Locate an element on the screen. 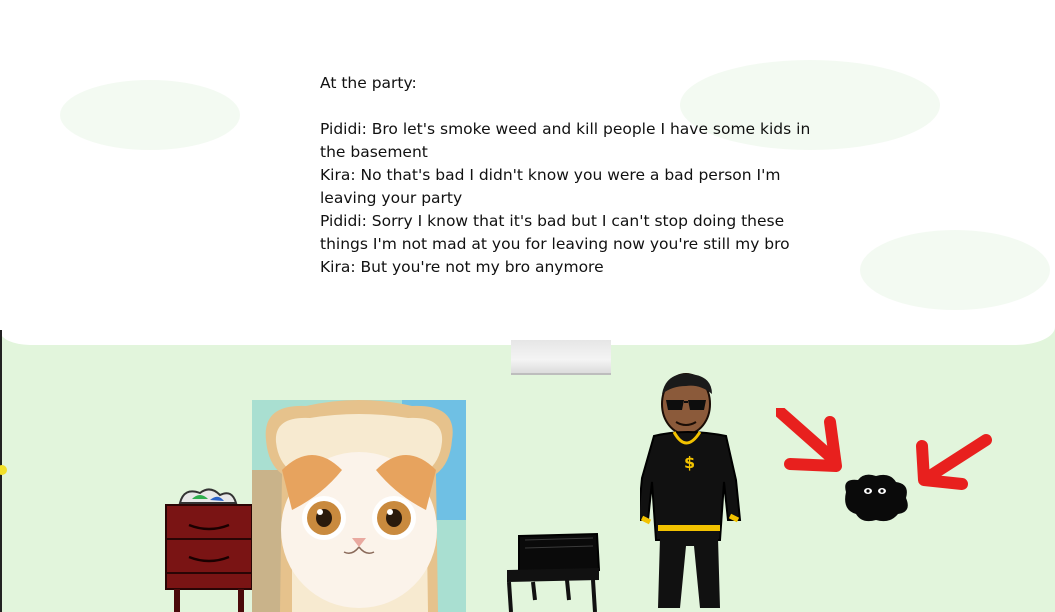  bread-cat-photo is located at coordinates (359, 506).